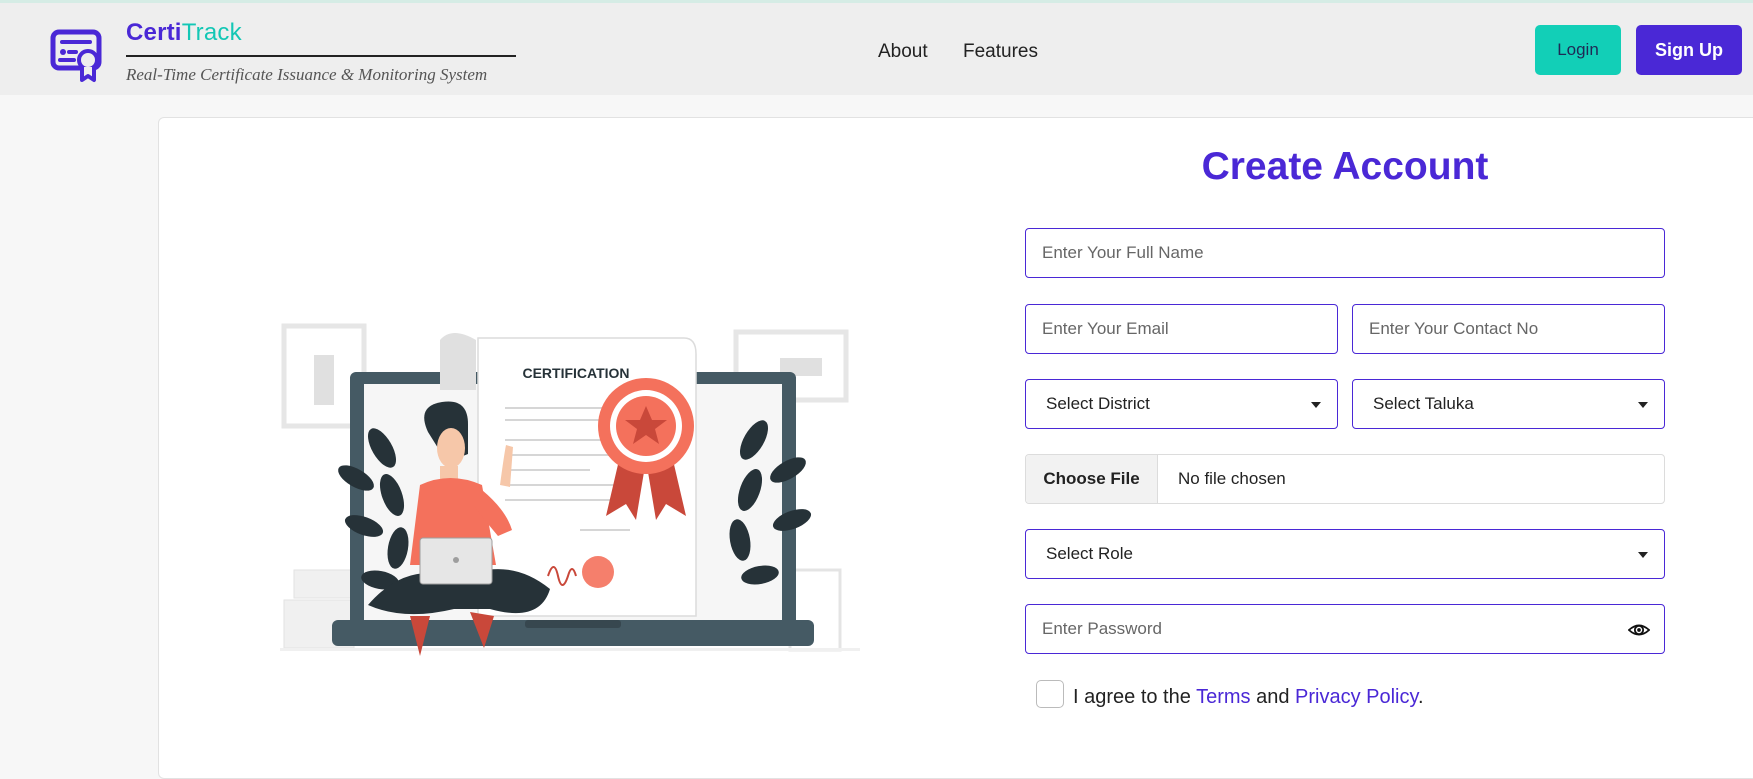  I want to click on certificate-heading: CERTIFICATION, so click(575, 373).